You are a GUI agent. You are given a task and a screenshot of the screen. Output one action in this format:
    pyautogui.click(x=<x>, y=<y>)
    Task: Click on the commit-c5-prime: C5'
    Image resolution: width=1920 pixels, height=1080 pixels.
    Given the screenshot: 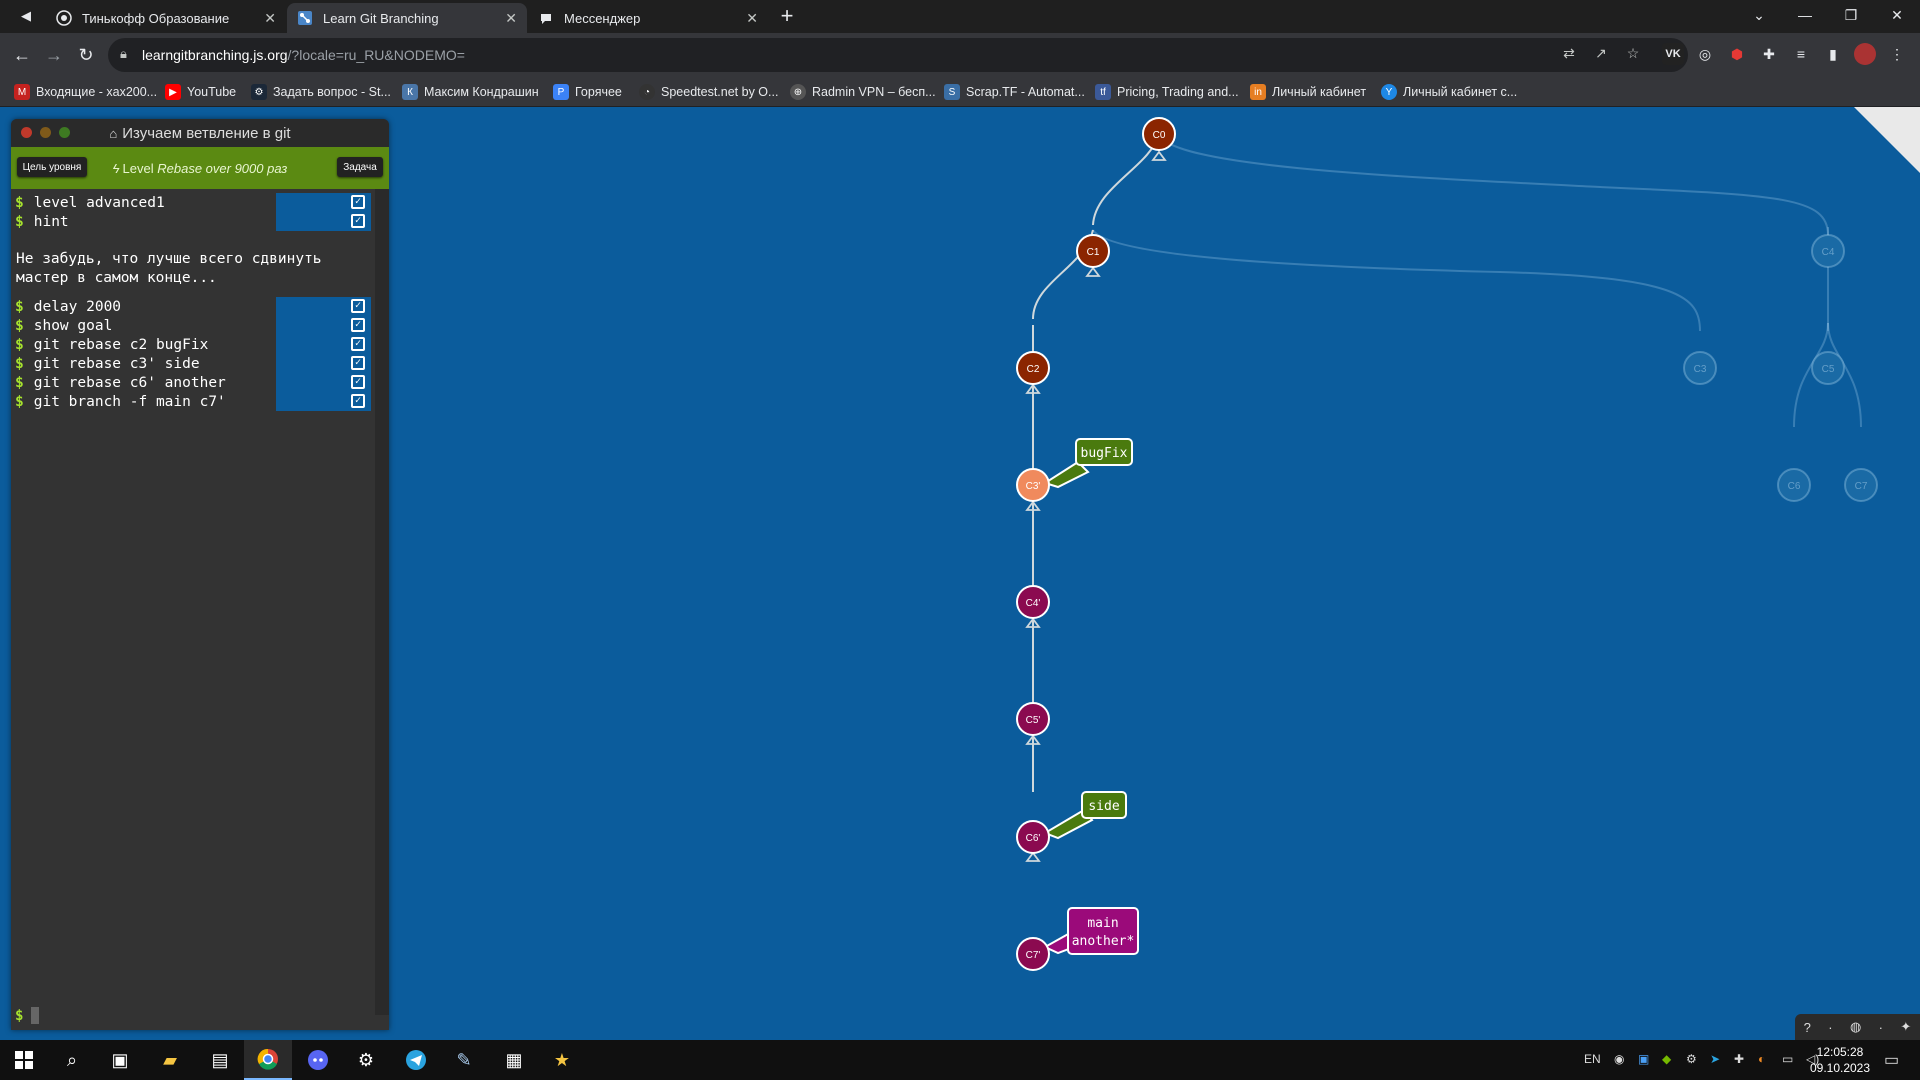 What is the action you would take?
    pyautogui.click(x=1033, y=719)
    